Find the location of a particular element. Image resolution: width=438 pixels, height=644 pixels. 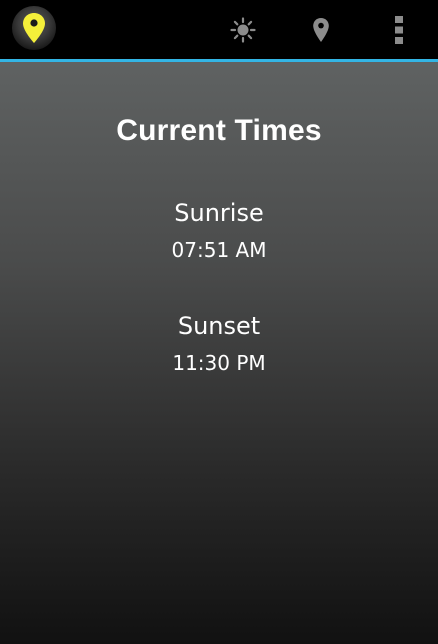

sun-icon is located at coordinates (243, 30).